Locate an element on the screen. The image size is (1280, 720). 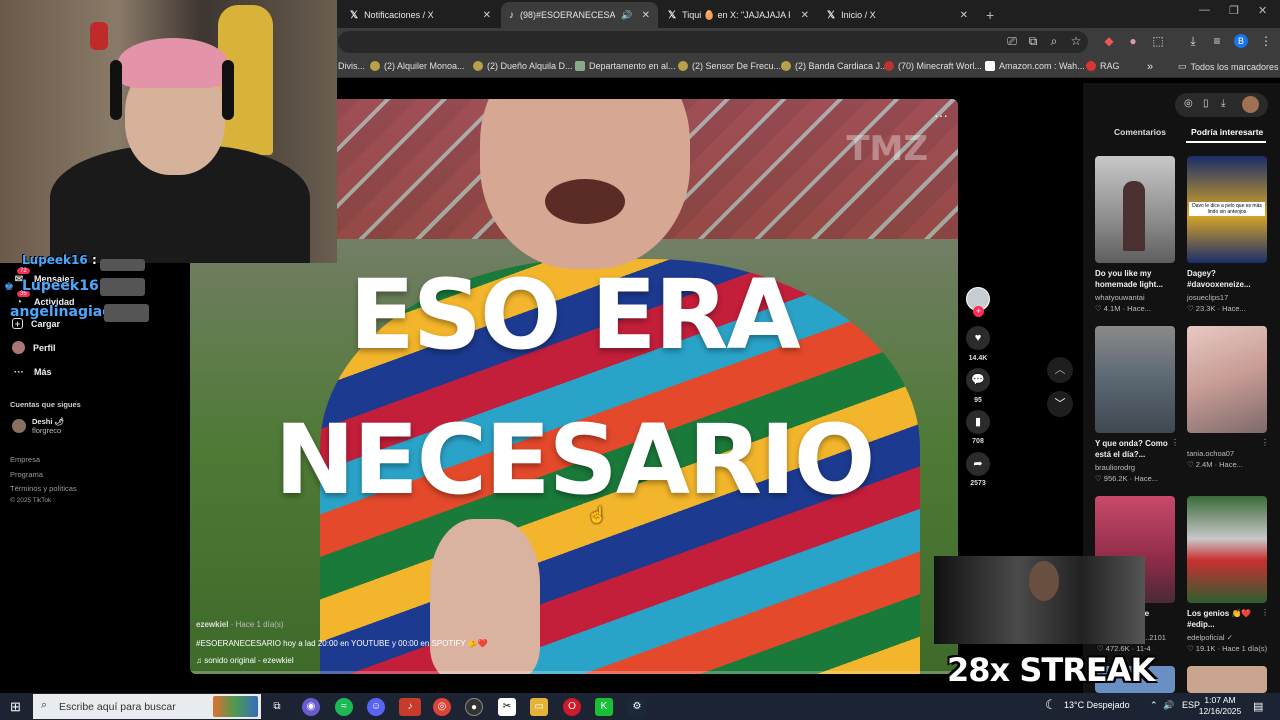
tray-chevron-icon: ⌃ is located at coordinates (1154, 705).